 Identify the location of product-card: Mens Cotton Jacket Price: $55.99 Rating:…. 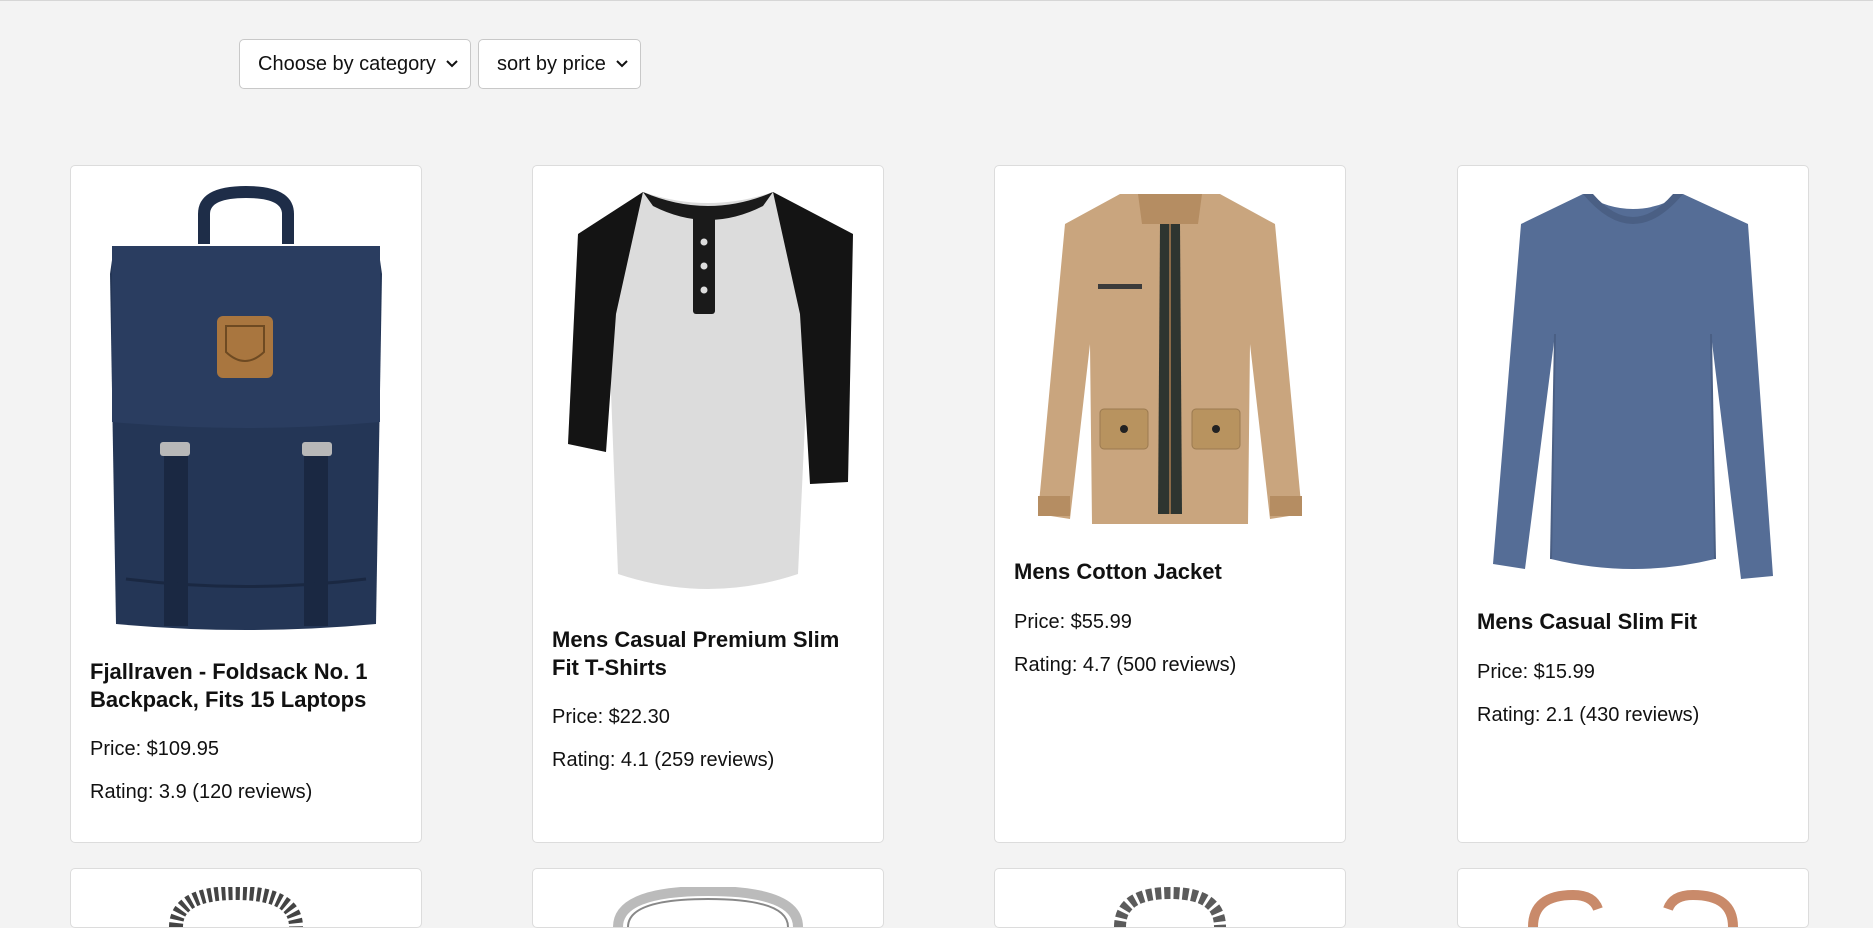
(1170, 504).